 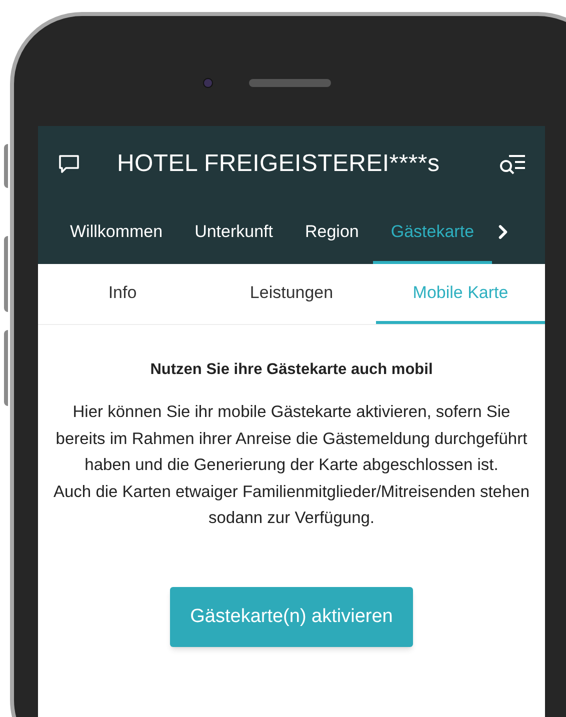 What do you see at coordinates (278, 164) in the screenshot?
I see `hotel-title: HOTEL FREIGEISTEREI****s` at bounding box center [278, 164].